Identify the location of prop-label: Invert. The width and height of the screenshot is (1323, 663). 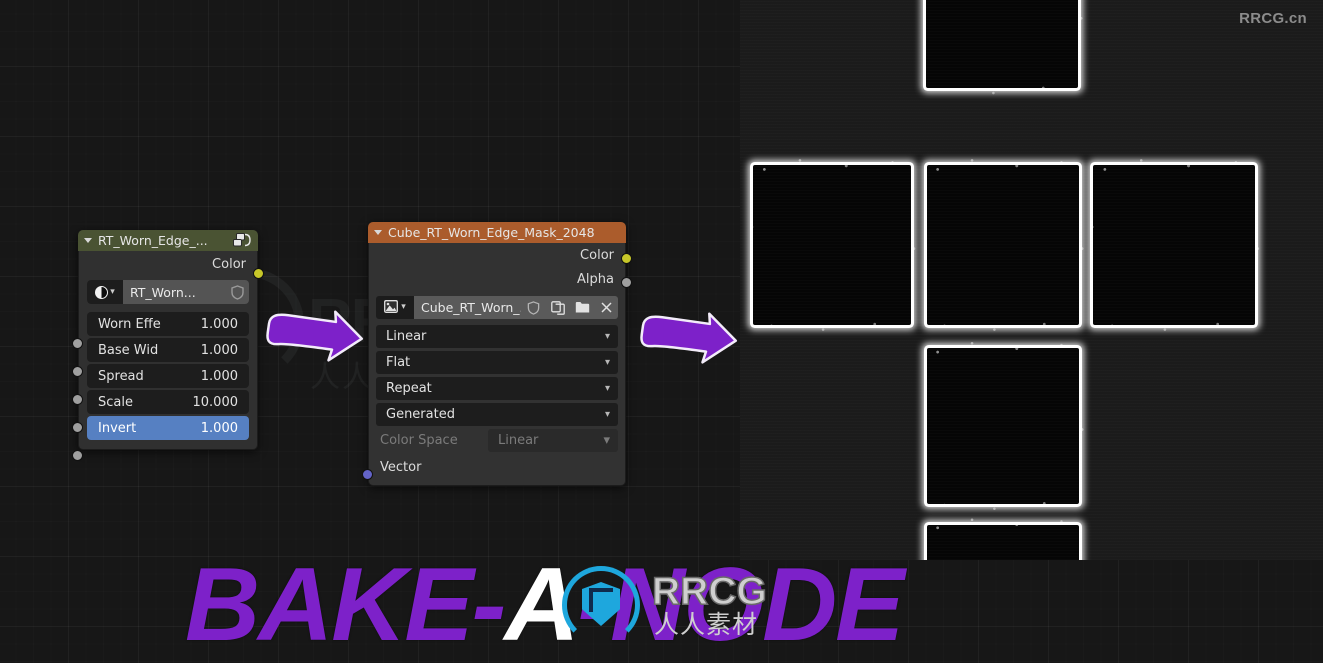
(117, 428).